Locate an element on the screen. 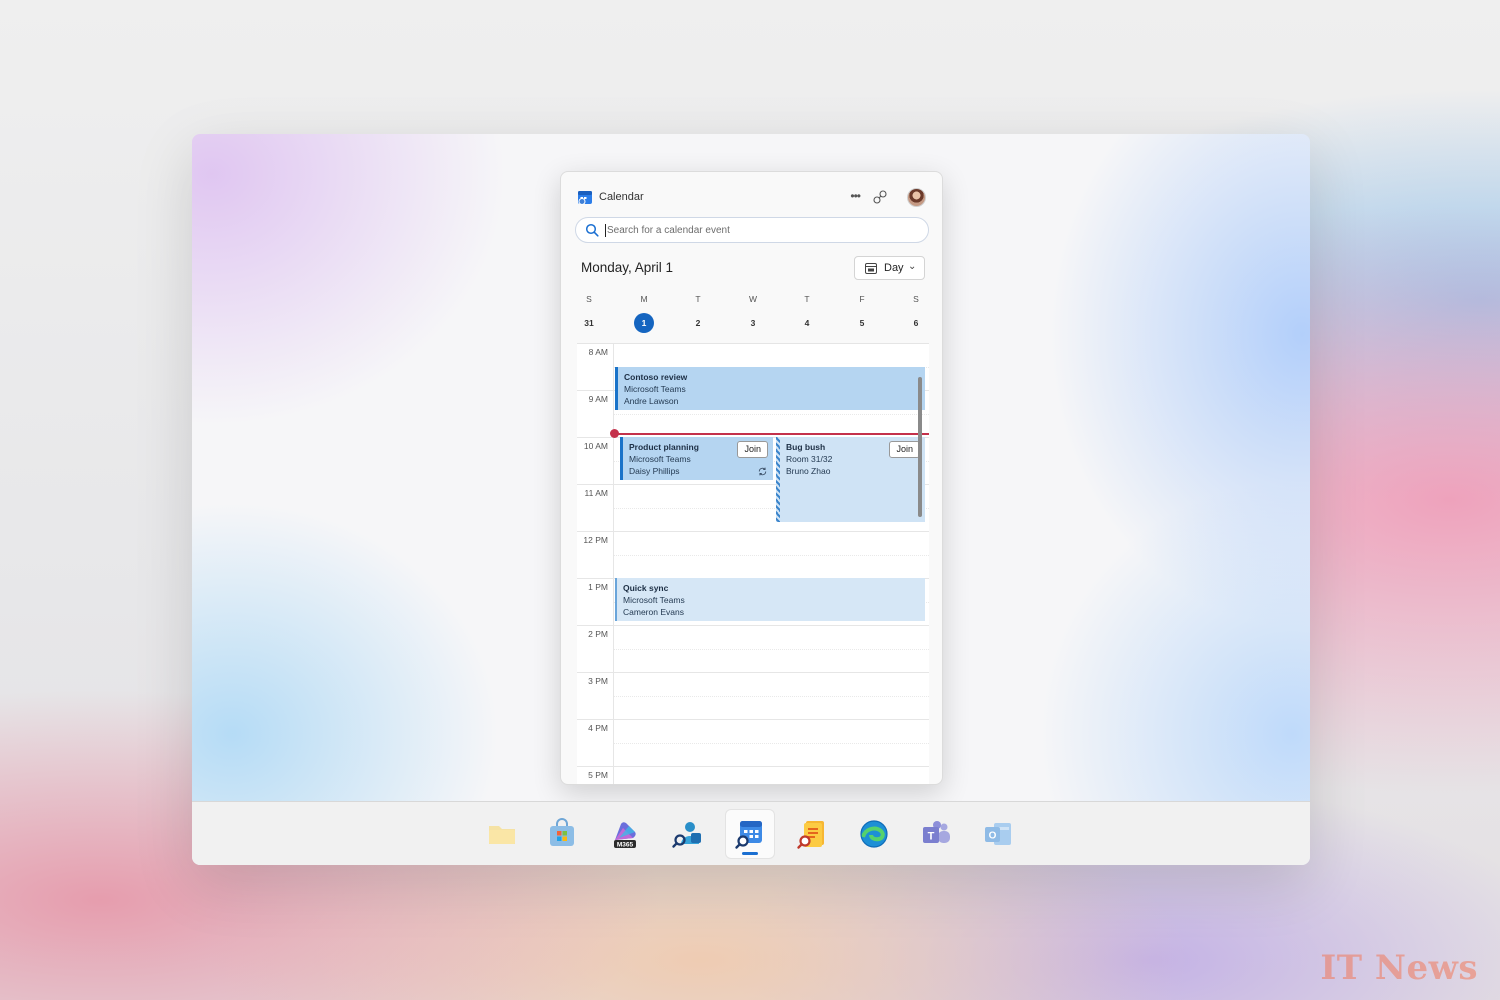 The image size is (1500, 1000). date-cell: 4 is located at coordinates (807, 323).